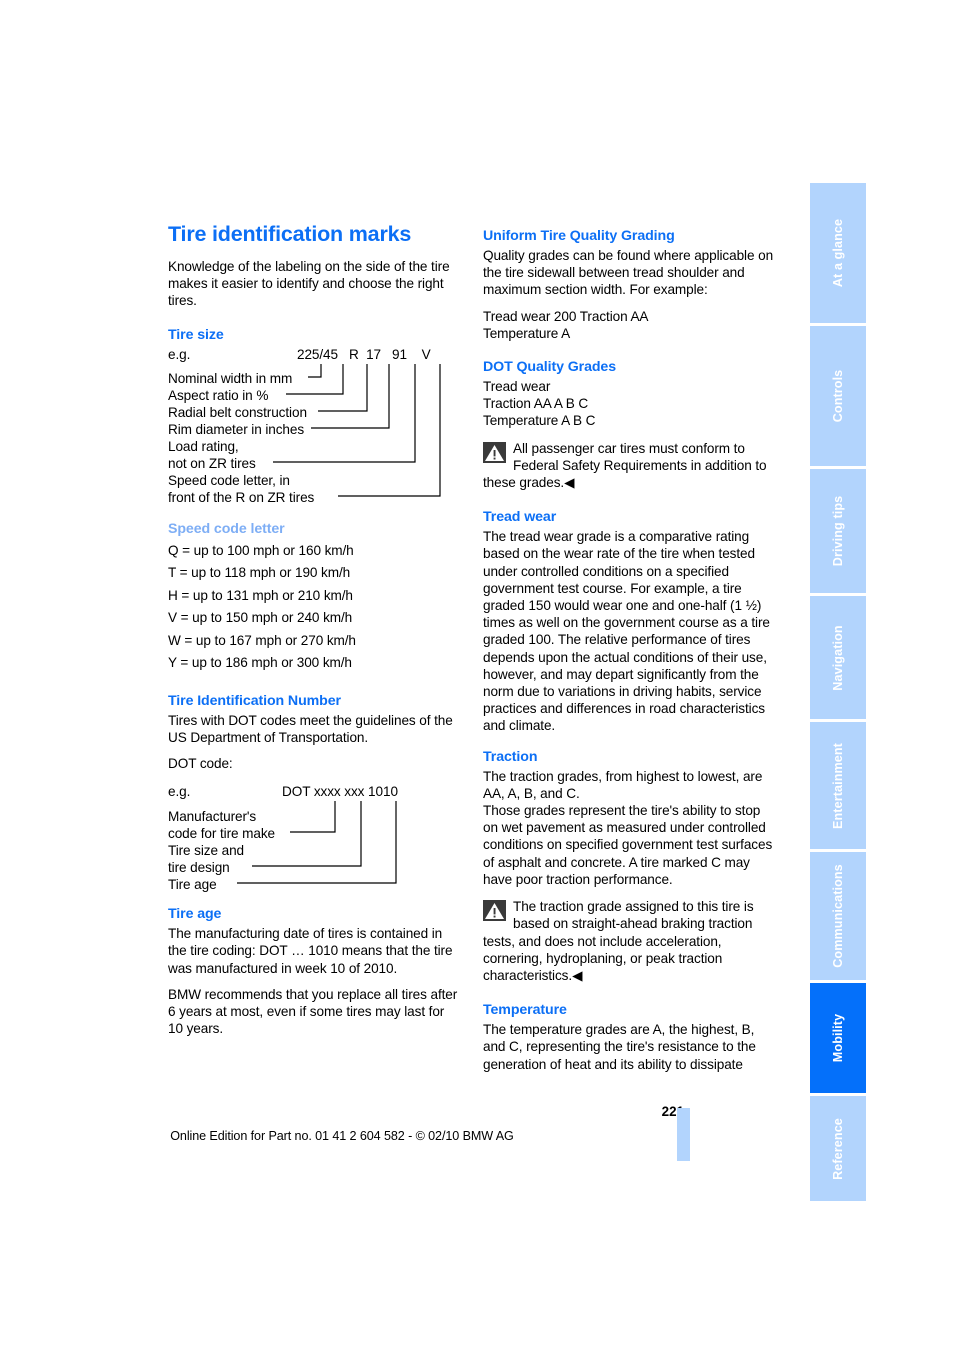 The image size is (954, 1350). Describe the element at coordinates (566, 316) in the screenshot. I see `utqg-example-line-1: Tread wear 200 Traction AA` at that location.